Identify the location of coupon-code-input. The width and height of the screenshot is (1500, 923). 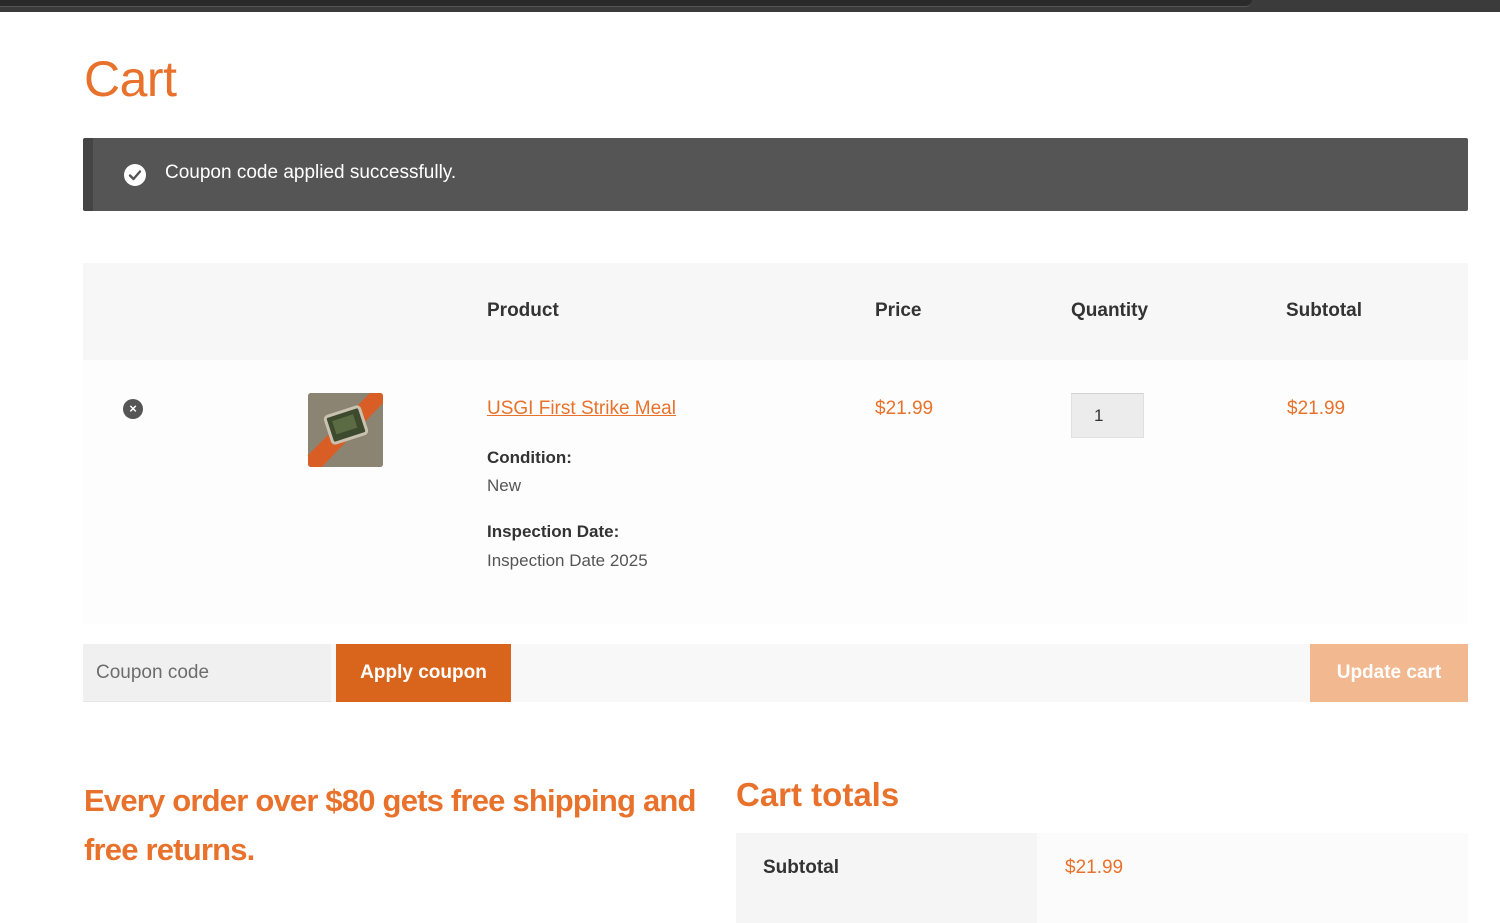
(207, 673).